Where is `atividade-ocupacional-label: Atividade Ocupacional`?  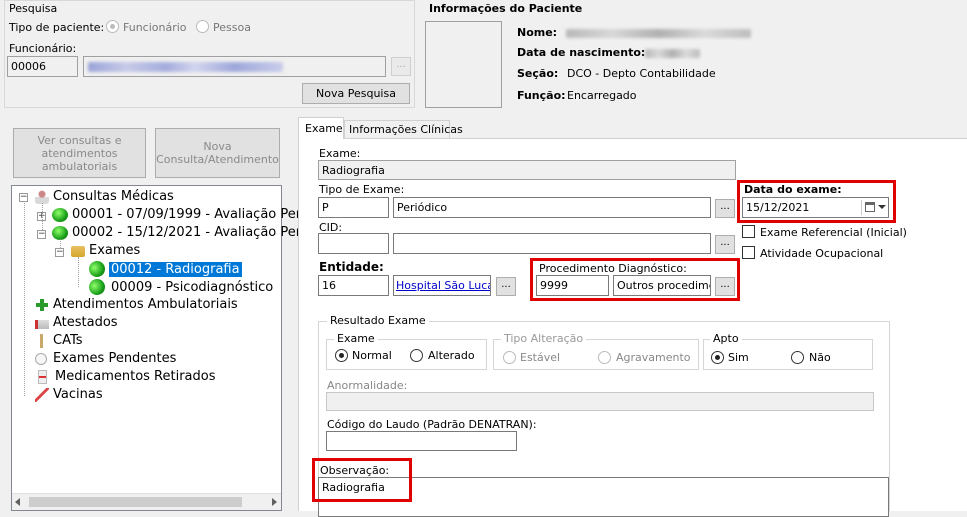 atividade-ocupacional-label: Atividade Ocupacional is located at coordinates (822, 253).